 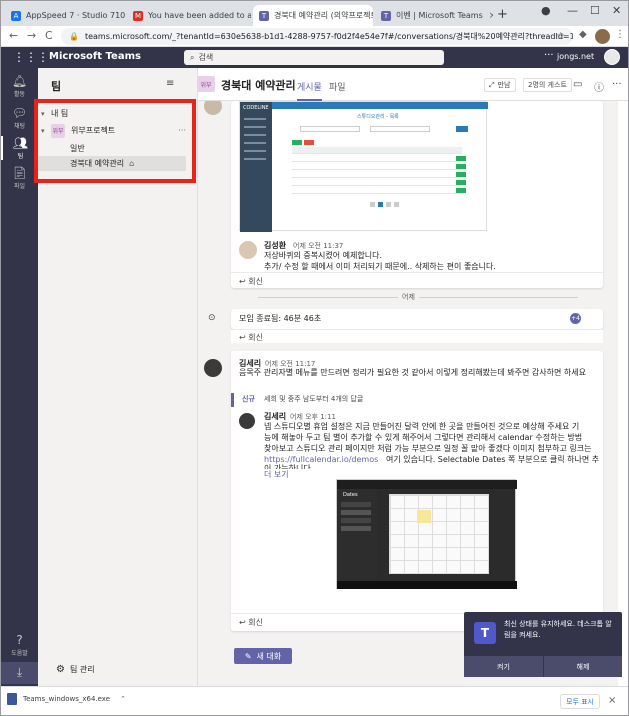 I want to click on screenshot-button, so click(x=462, y=129).